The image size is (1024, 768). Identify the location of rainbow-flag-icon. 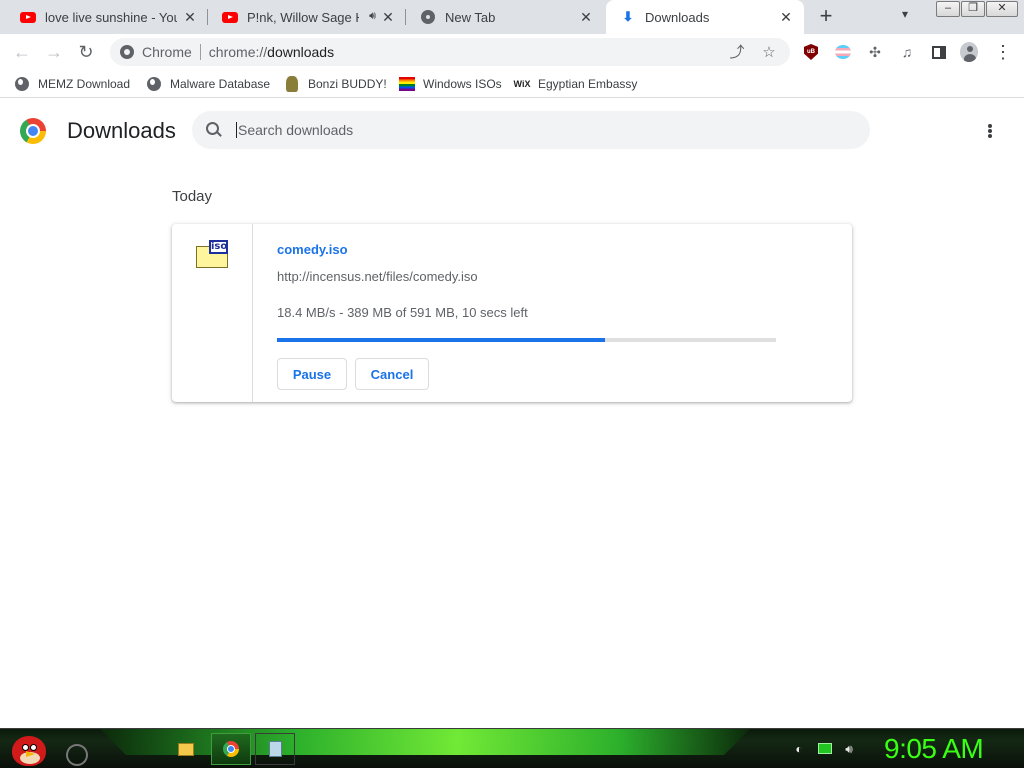
(407, 84).